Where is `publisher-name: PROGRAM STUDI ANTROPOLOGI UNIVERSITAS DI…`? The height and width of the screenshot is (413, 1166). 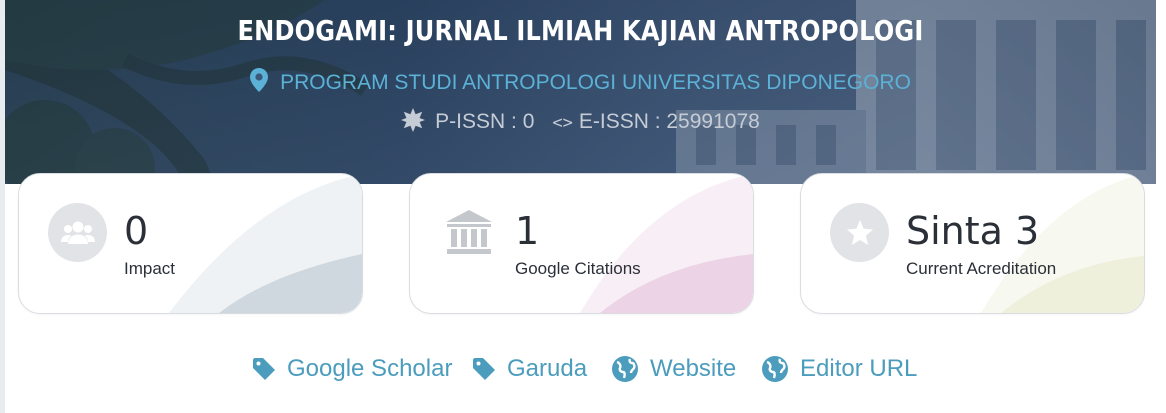
publisher-name: PROGRAM STUDI ANTROPOLOGI UNIVERSITAS DI… is located at coordinates (595, 82).